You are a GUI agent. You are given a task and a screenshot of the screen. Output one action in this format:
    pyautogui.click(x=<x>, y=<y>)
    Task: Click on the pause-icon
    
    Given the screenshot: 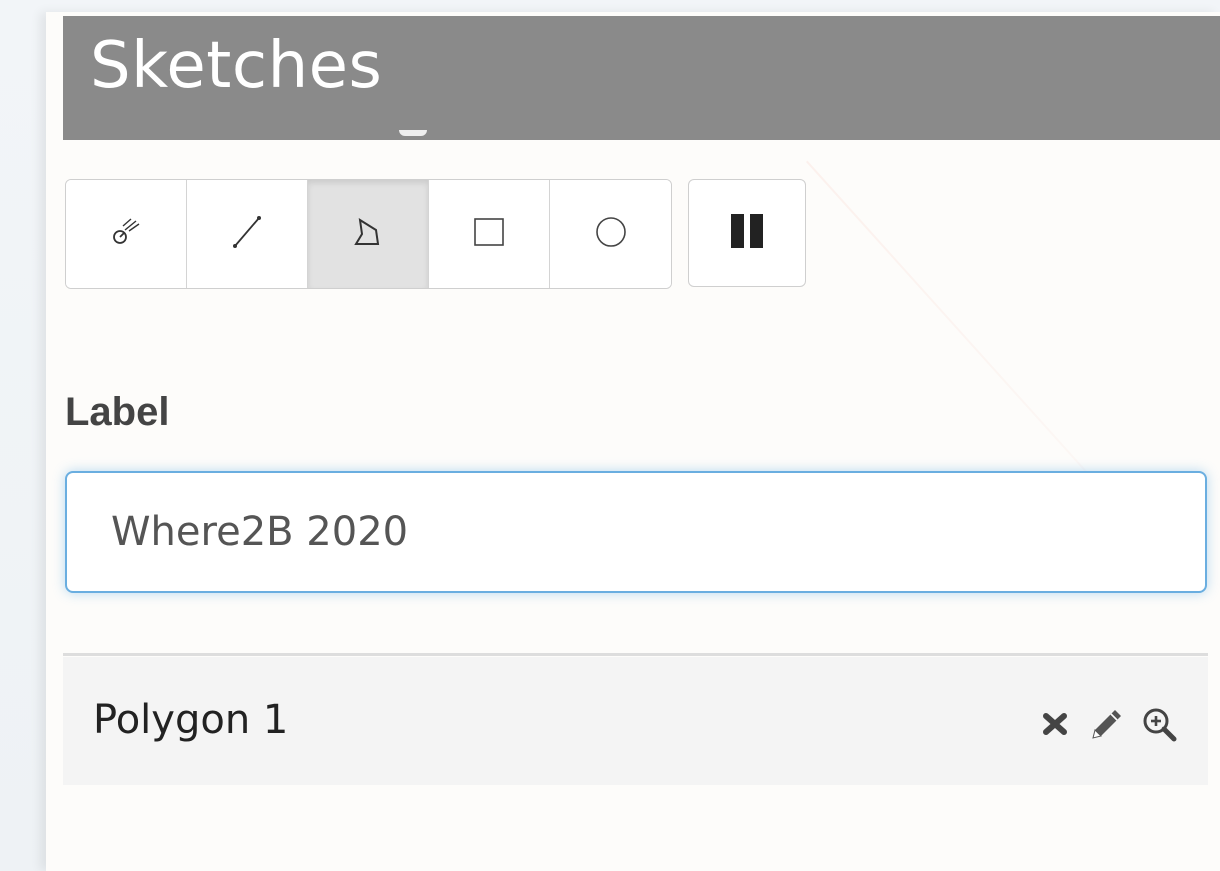 What is the action you would take?
    pyautogui.click(x=747, y=233)
    